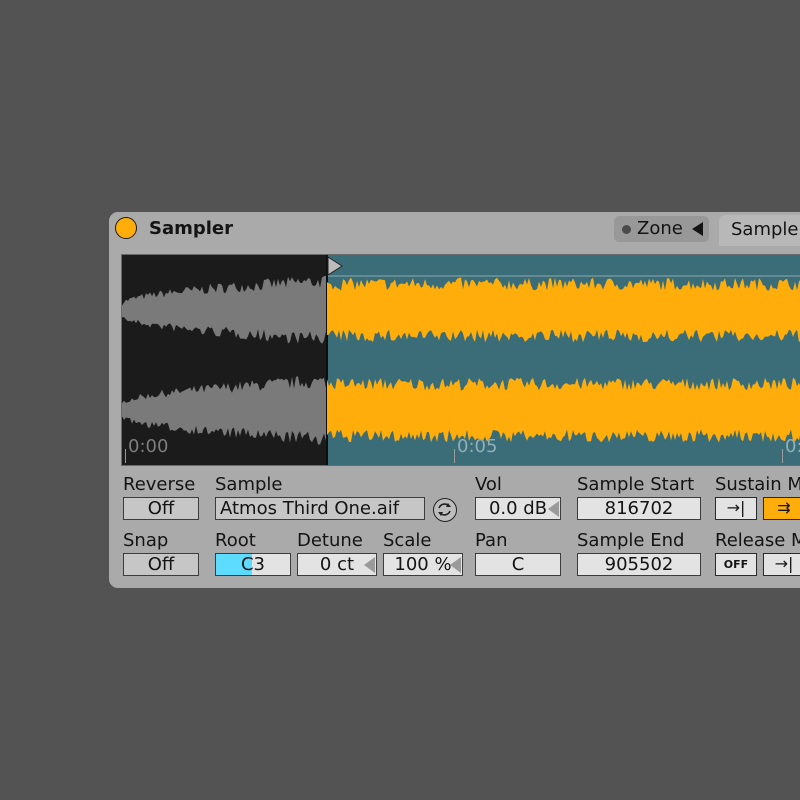 Image resolution: width=800 pixels, height=800 pixels. What do you see at coordinates (626, 229) in the screenshot?
I see `zone-indicator-icon` at bounding box center [626, 229].